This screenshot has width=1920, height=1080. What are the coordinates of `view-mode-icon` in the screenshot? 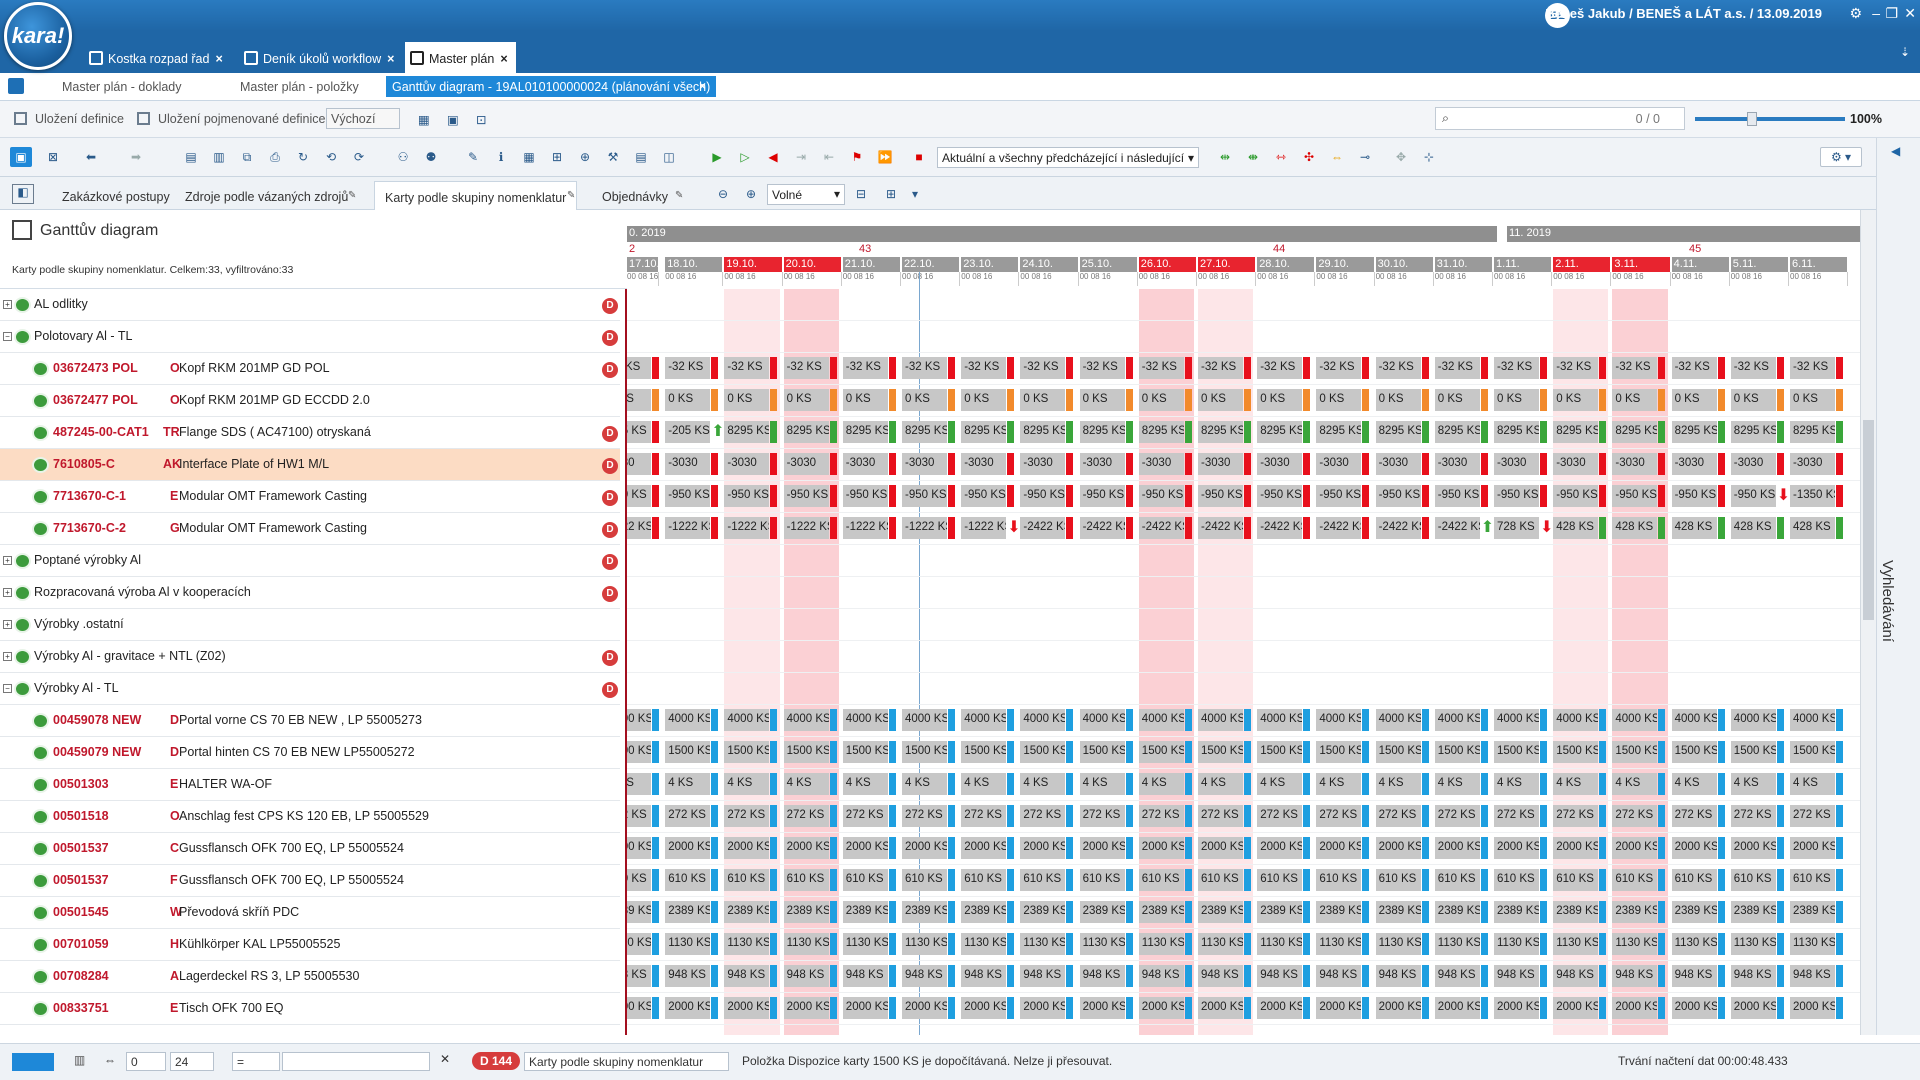 It's located at (33, 1062).